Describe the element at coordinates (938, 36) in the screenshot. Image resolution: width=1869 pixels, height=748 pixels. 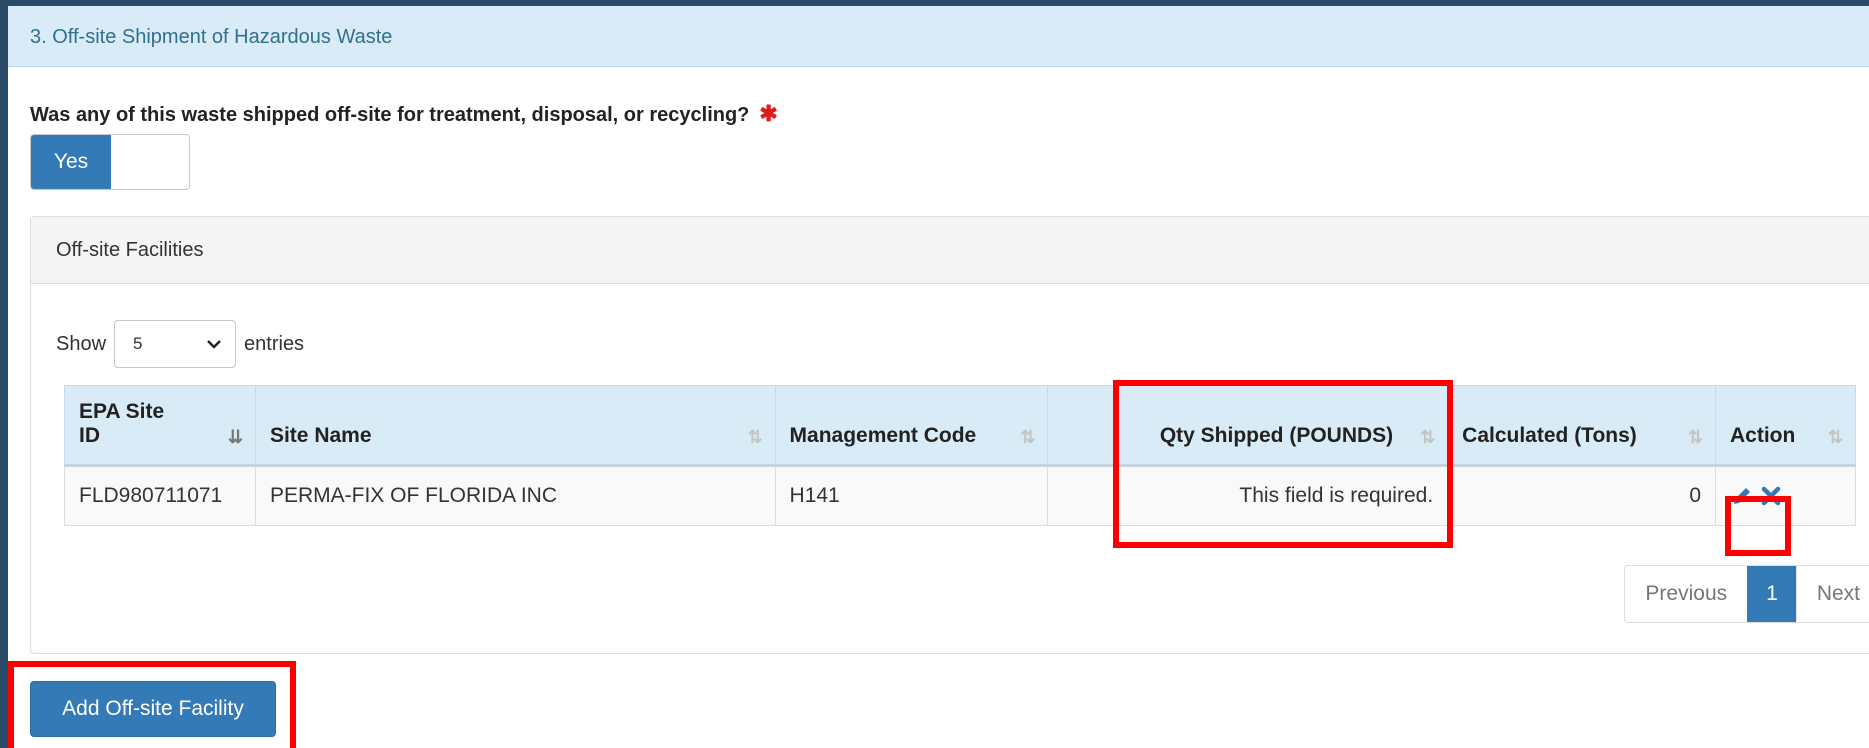
I see `section-heading: 3. Off-site Shipment of Hazardous Waste` at that location.